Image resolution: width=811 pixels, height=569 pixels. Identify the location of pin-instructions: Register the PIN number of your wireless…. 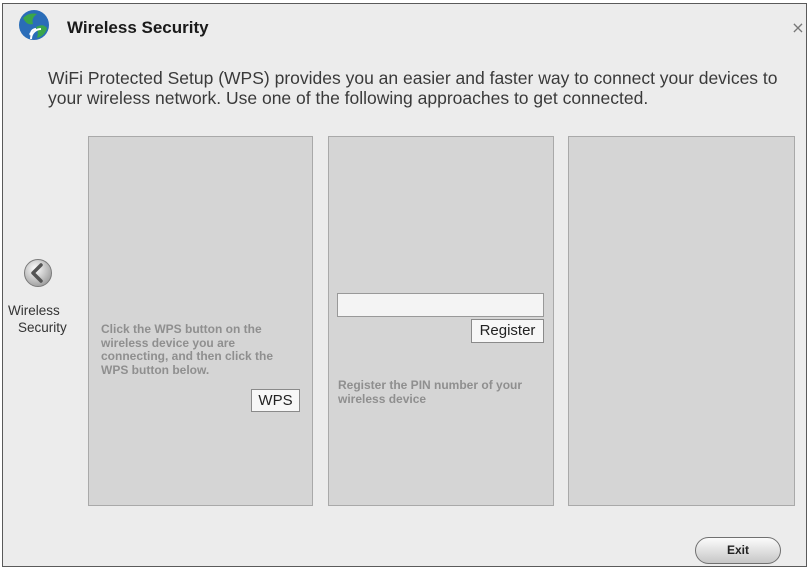
(430, 392).